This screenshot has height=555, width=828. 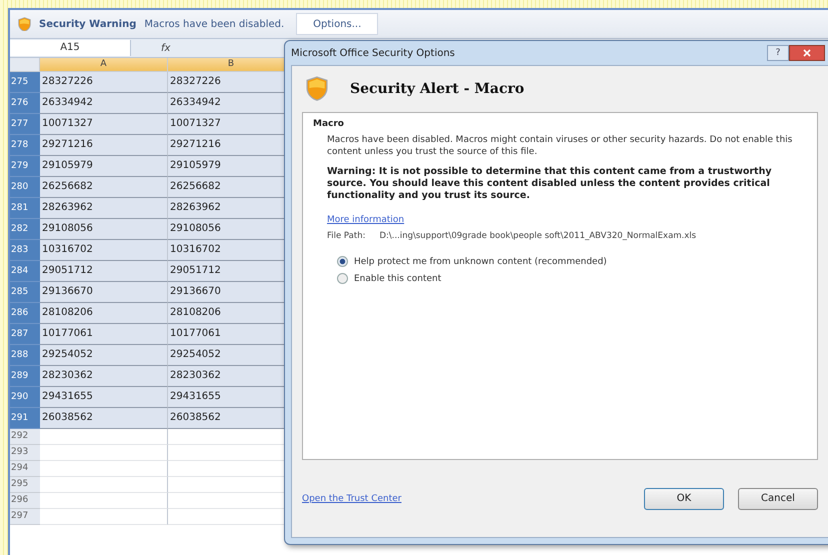 I want to click on row-header: 287, so click(x=25, y=334).